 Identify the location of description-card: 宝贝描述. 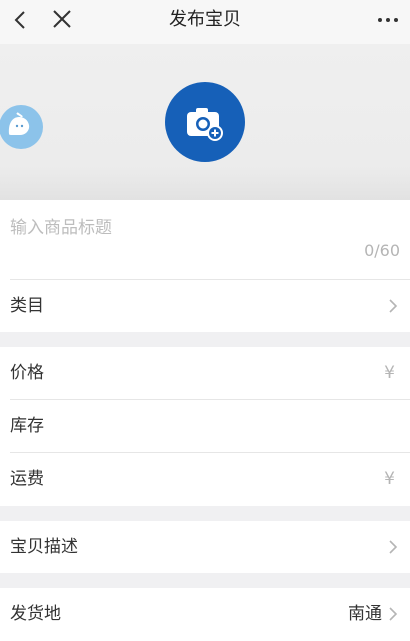
(205, 547).